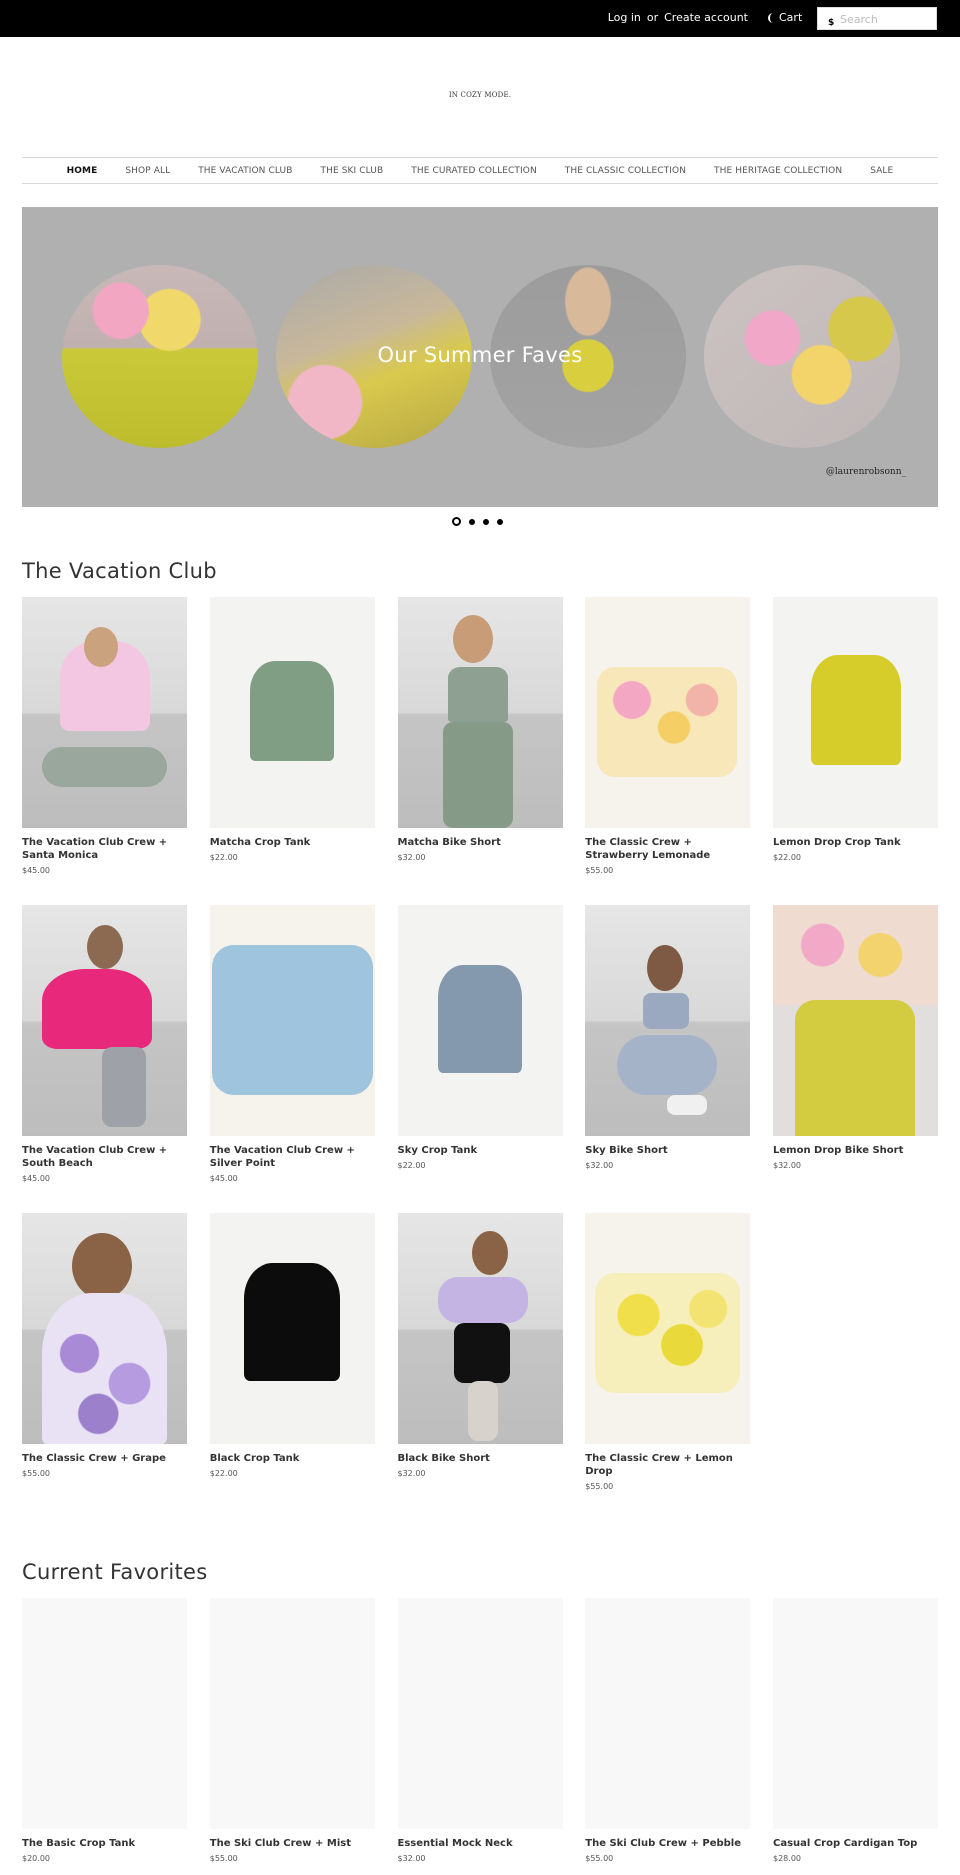  What do you see at coordinates (292, 842) in the screenshot?
I see `product-name: Matcha Crop Tank` at bounding box center [292, 842].